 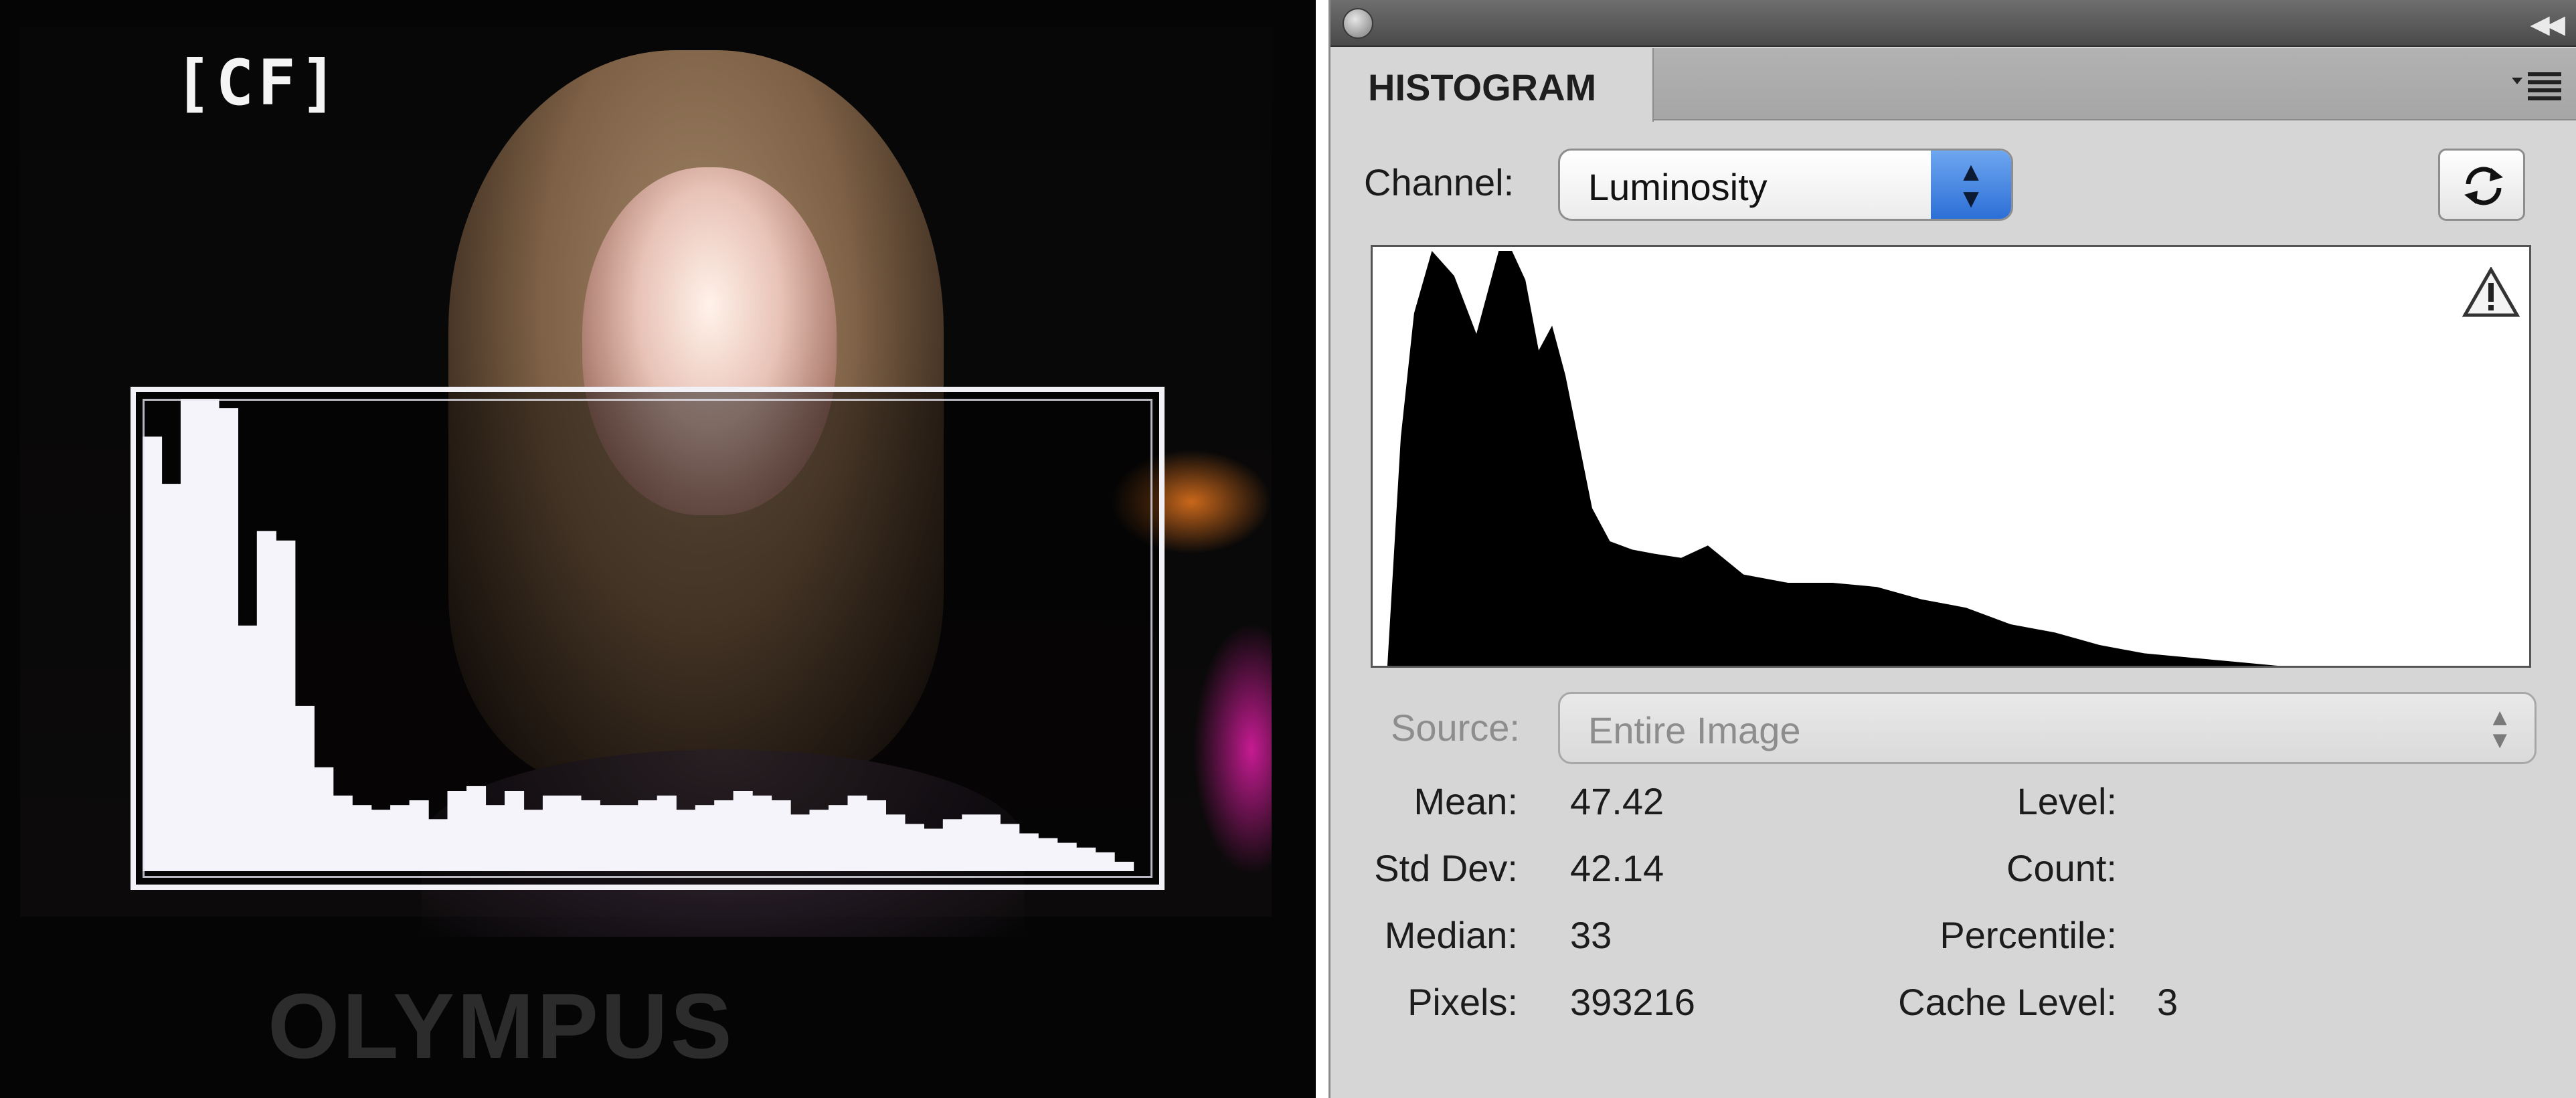 I want to click on refresh-button, so click(x=2481, y=185).